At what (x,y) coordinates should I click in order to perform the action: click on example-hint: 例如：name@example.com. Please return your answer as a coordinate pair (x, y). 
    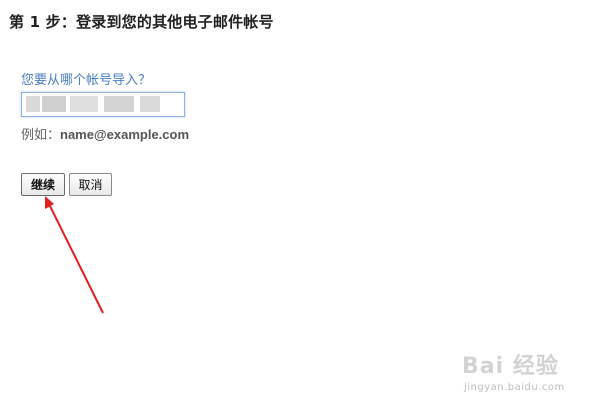
    Looking at the image, I should click on (105, 133).